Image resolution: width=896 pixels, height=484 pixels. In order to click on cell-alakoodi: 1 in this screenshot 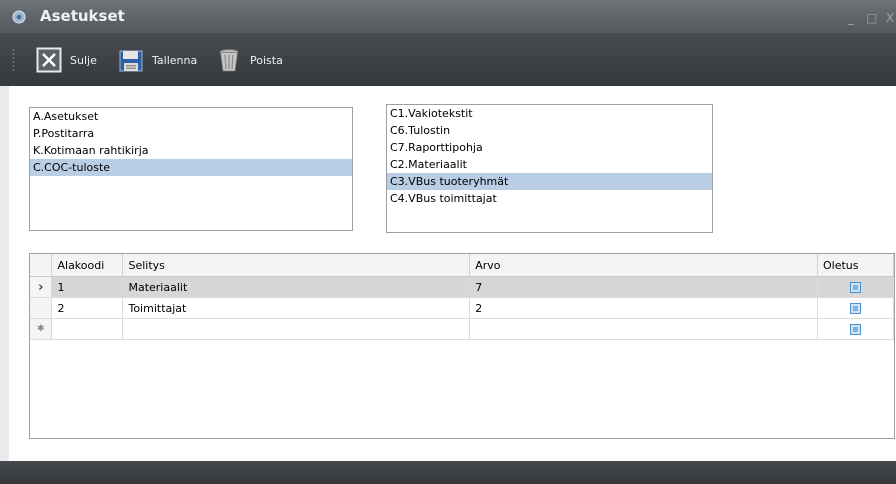, I will do `click(87, 287)`.